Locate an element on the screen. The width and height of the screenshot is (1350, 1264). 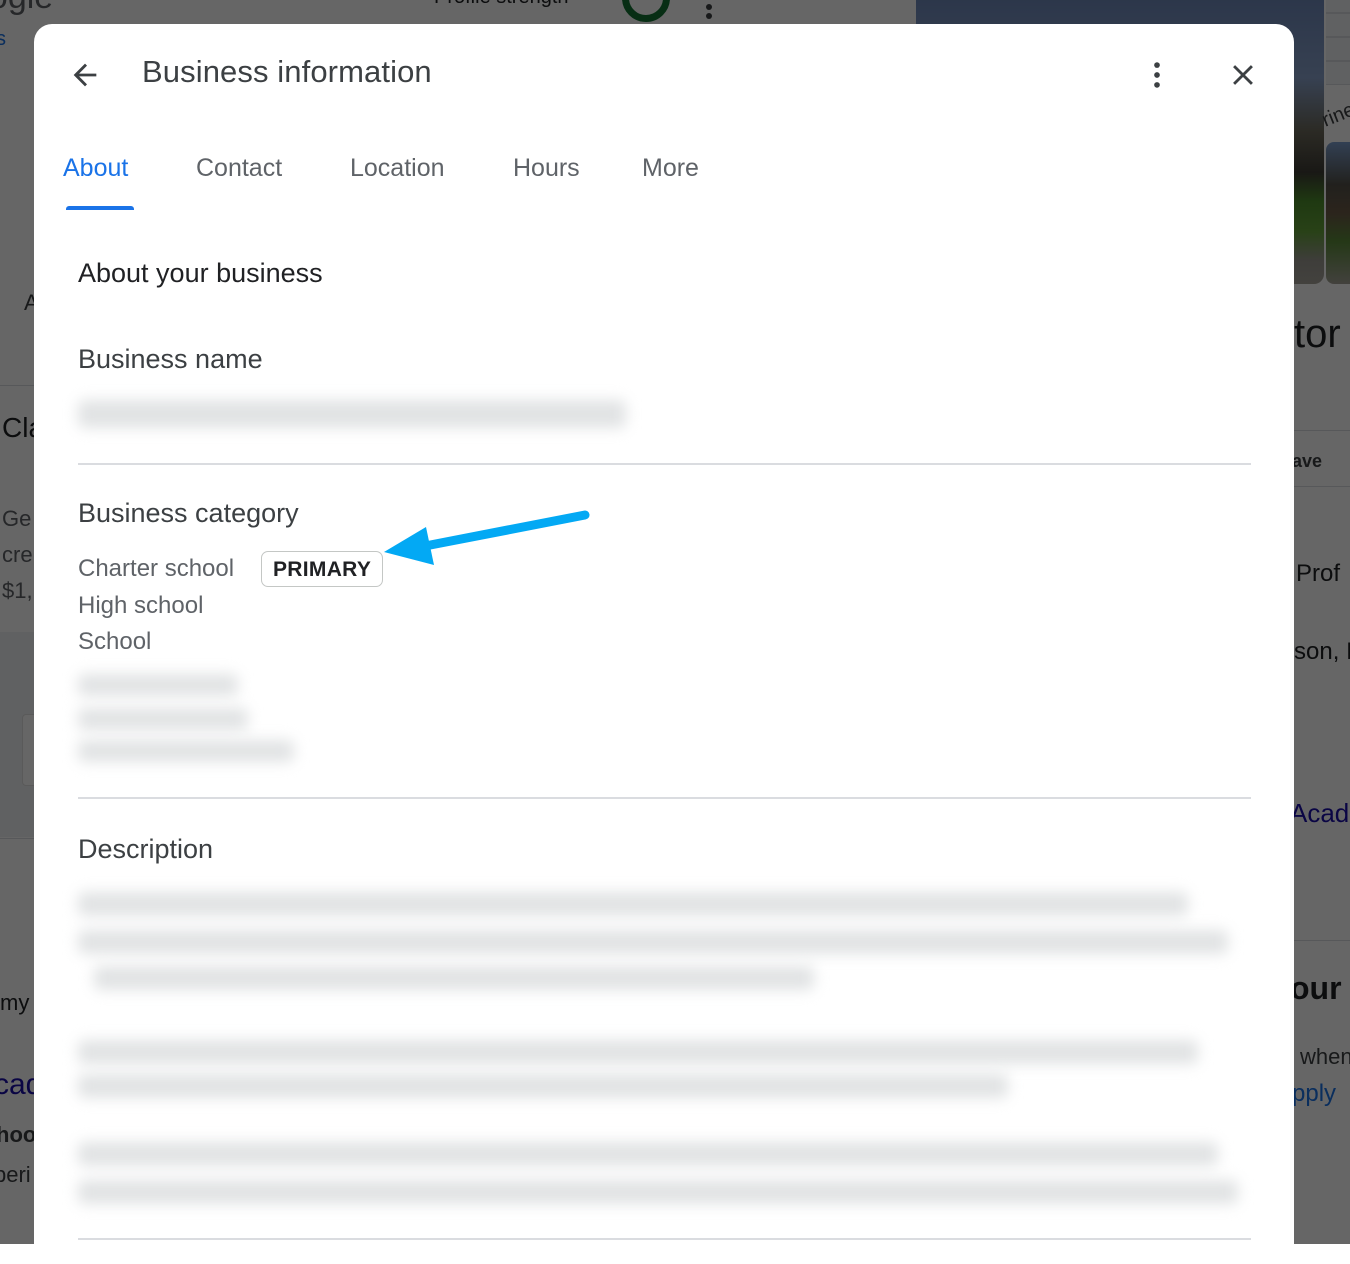
business-name-value-redacted is located at coordinates (352, 414).